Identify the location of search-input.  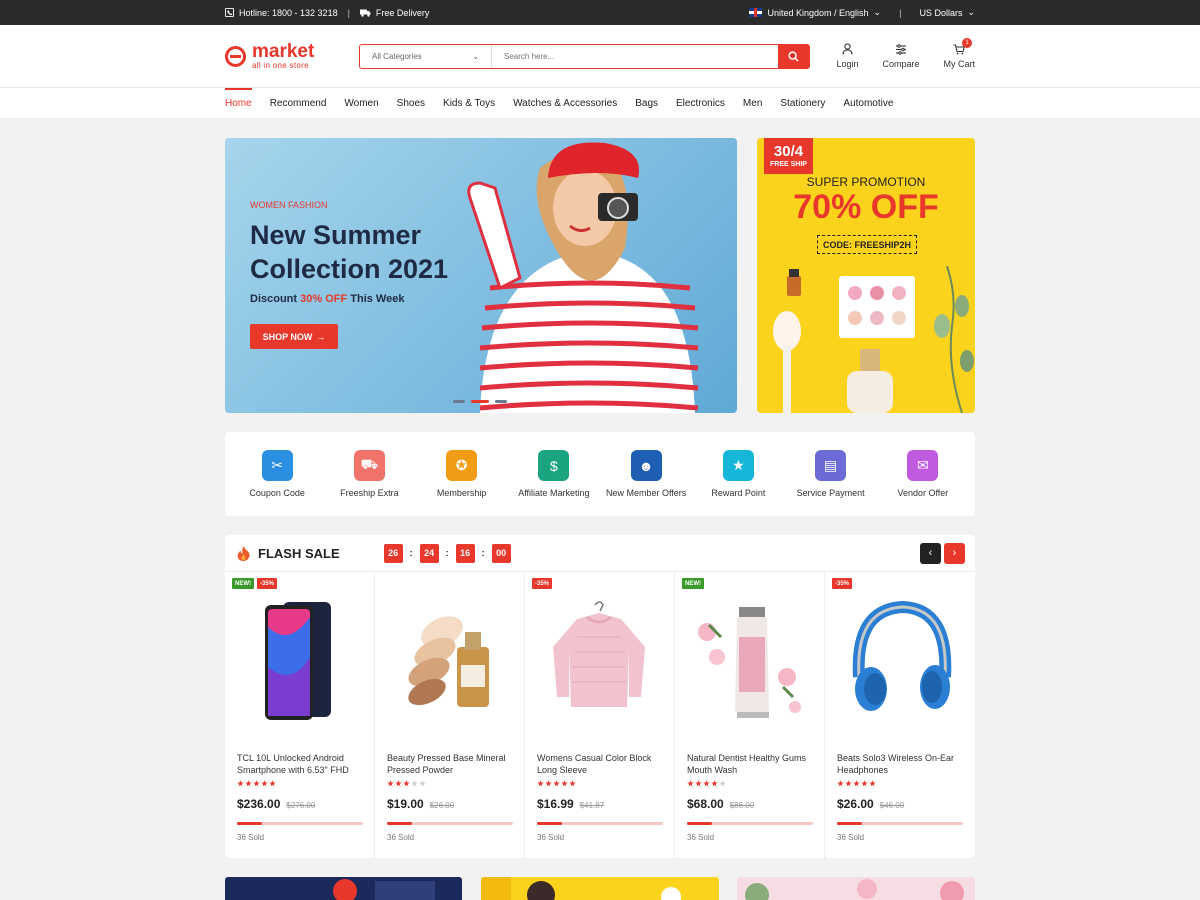
(635, 56).